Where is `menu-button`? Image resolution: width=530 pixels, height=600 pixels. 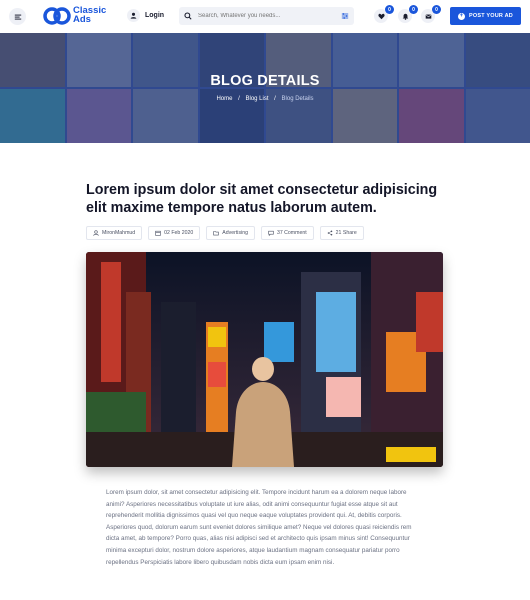
menu-button is located at coordinates (17, 16).